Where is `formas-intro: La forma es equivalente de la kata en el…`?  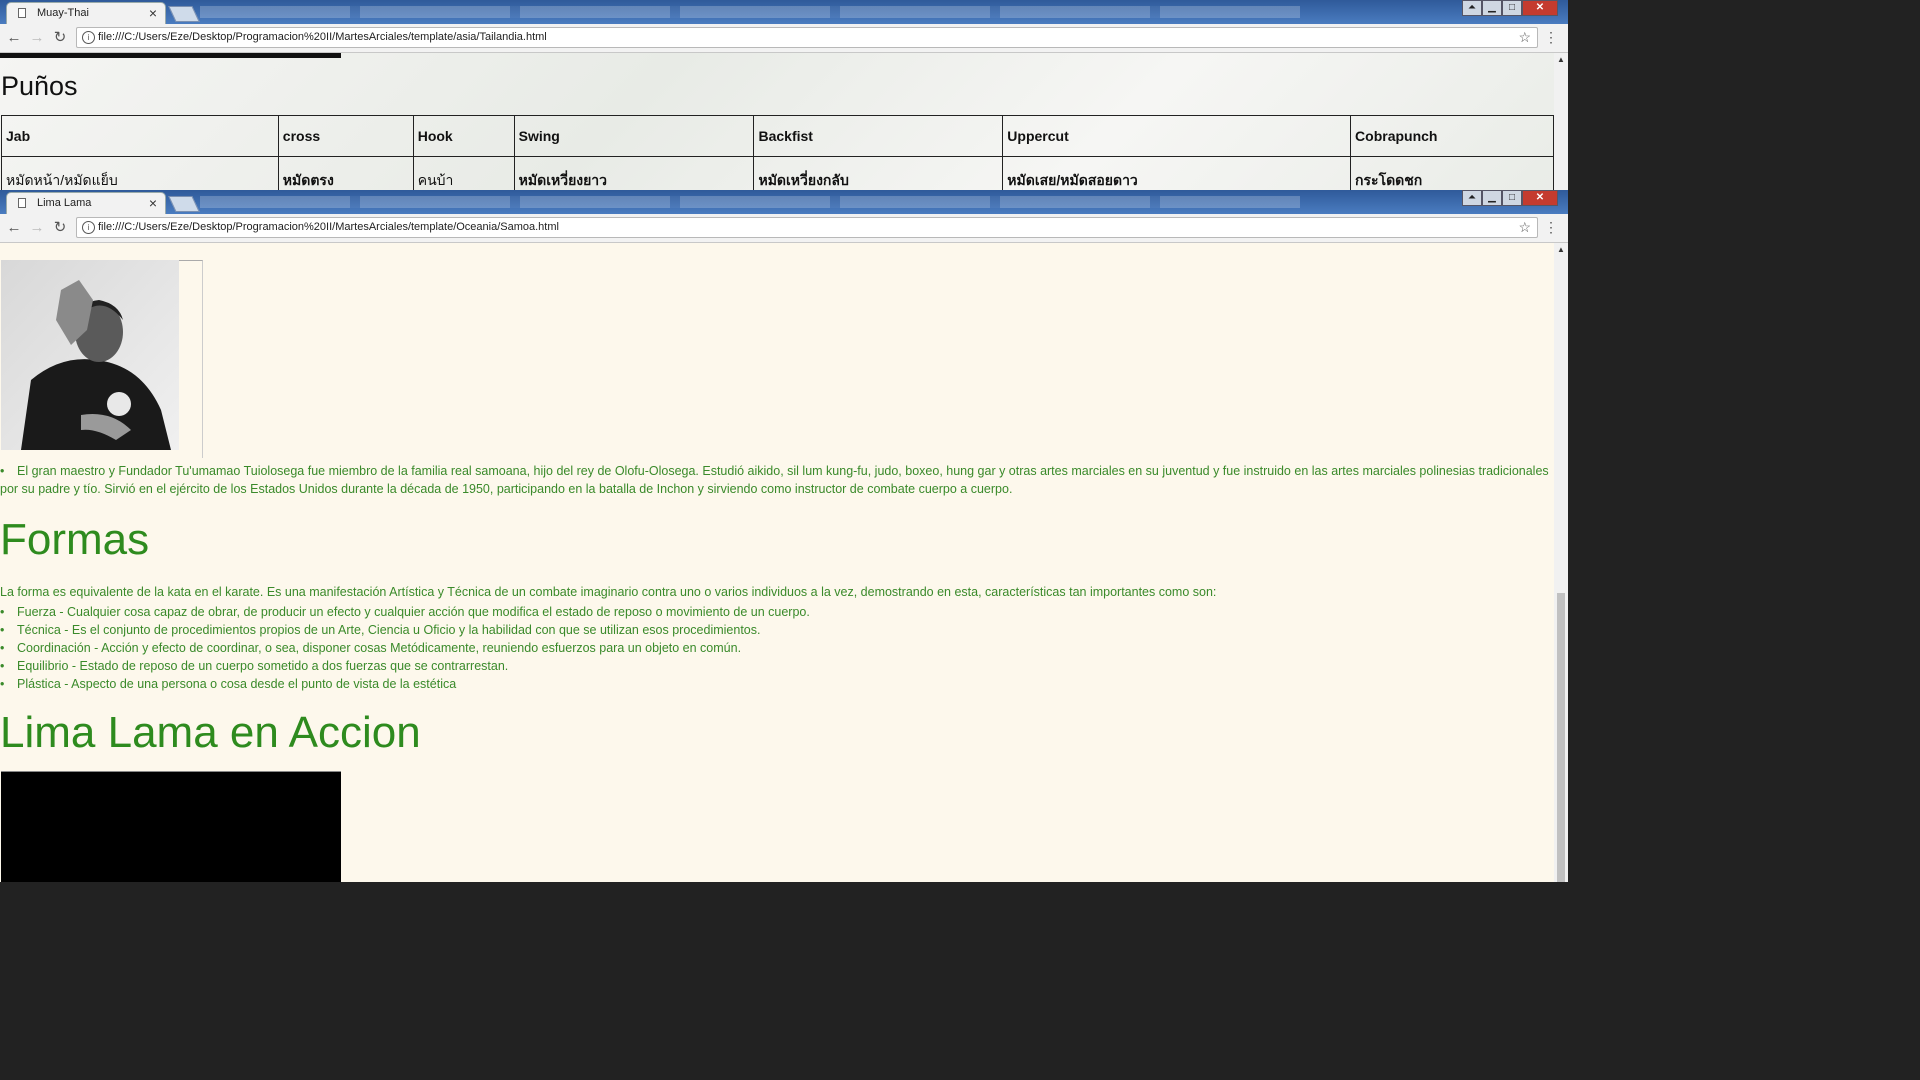 formas-intro: La forma es equivalente de la kata en el… is located at coordinates (608, 592).